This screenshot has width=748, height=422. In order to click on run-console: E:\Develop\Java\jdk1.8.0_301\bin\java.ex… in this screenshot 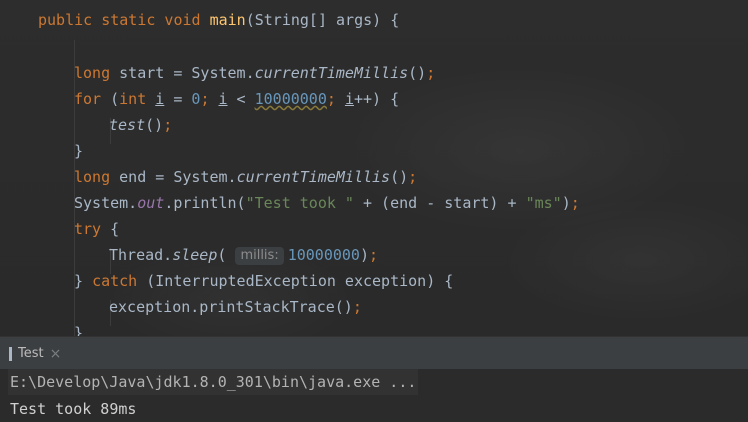, I will do `click(374, 395)`.